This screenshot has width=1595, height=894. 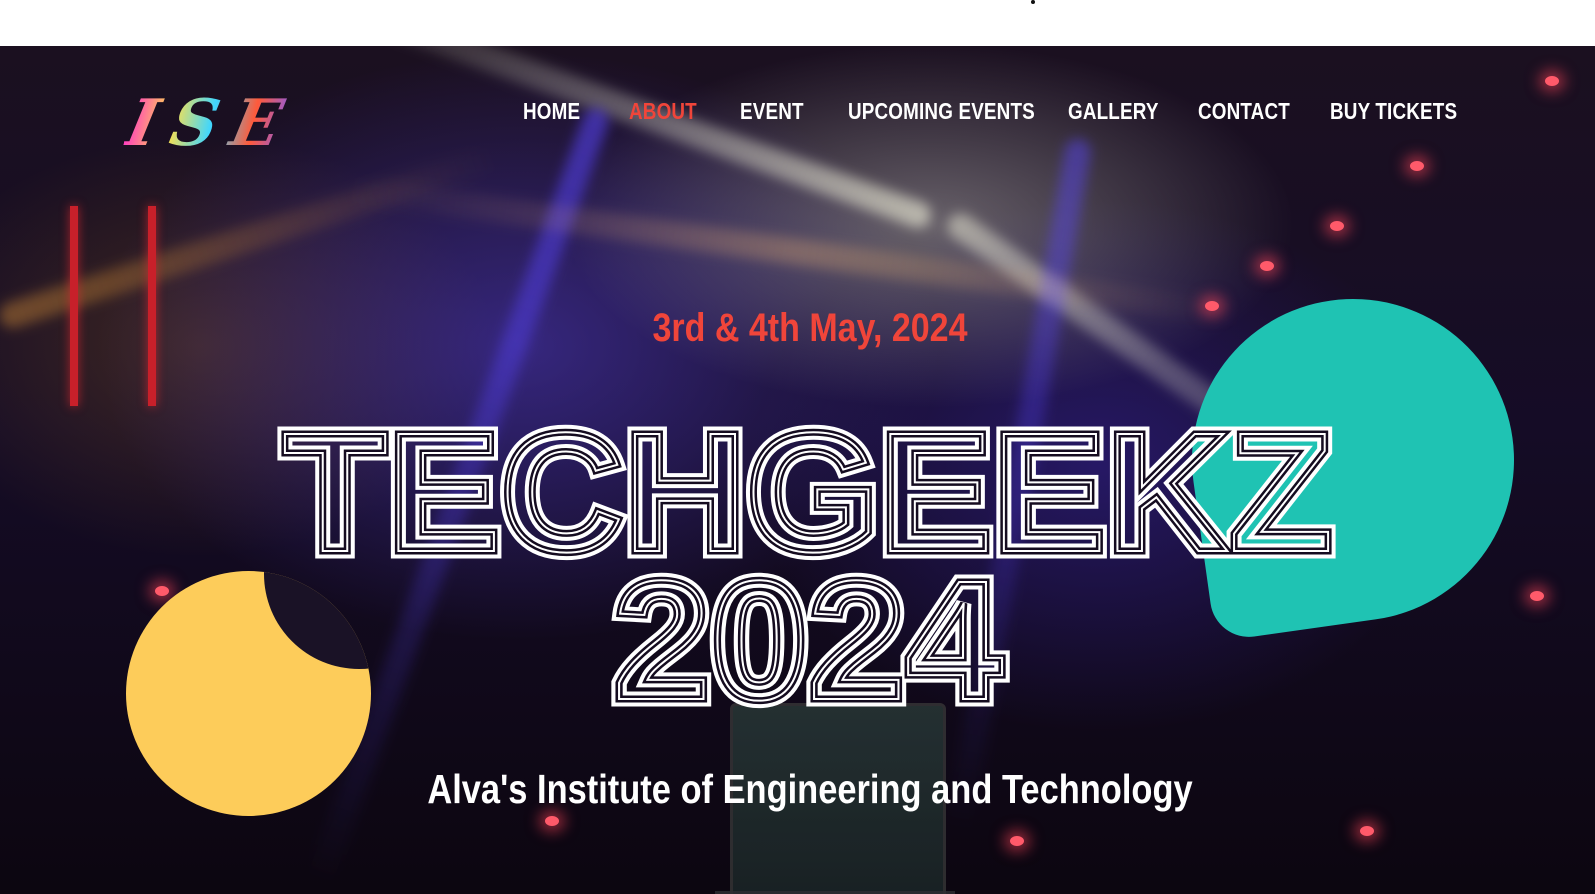 I want to click on event-title-line2: 2024 2024 2024, so click(x=808, y=641).